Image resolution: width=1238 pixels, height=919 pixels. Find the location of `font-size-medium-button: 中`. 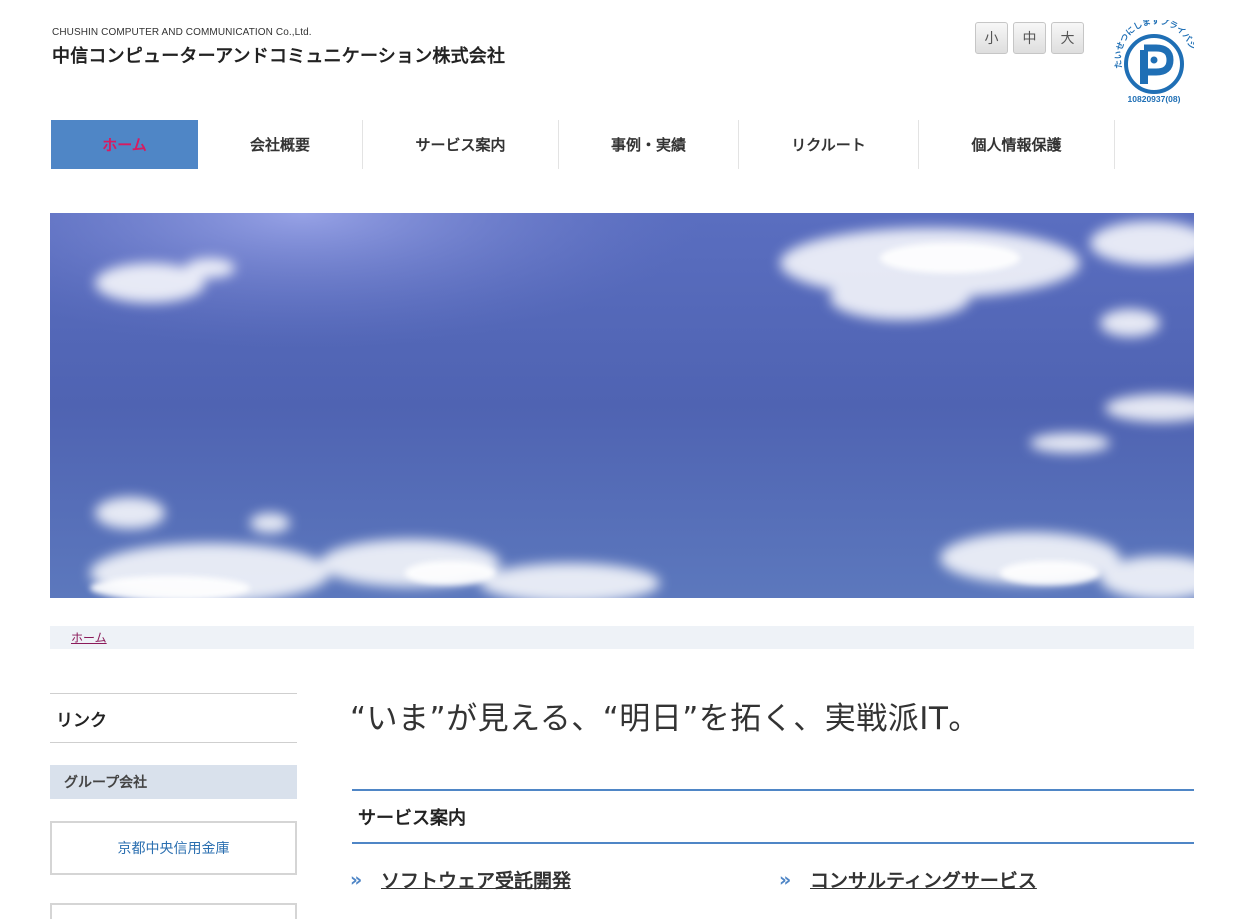

font-size-medium-button: 中 is located at coordinates (1029, 38).